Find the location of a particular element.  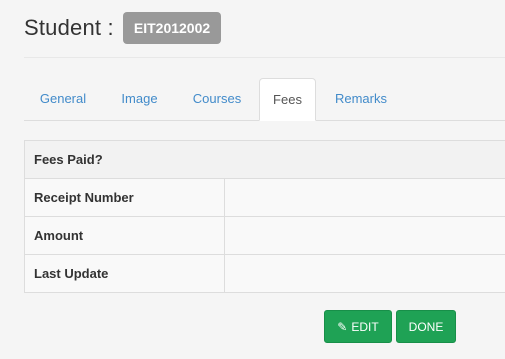

fees-paid-row: Fees Paid? is located at coordinates (265, 160).